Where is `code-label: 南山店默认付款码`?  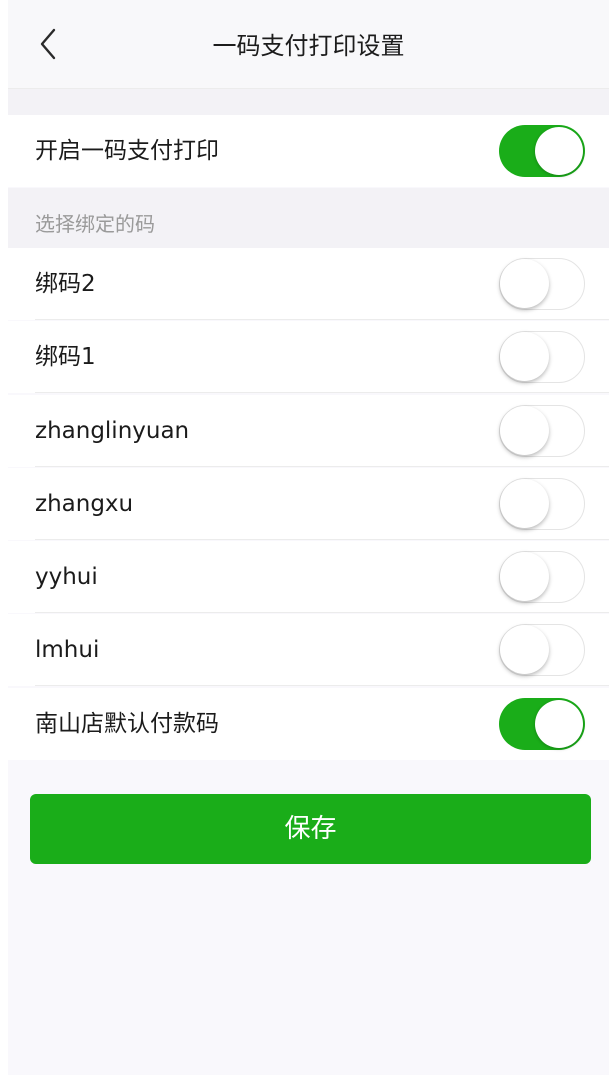 code-label: 南山店默认付款码 is located at coordinates (127, 724).